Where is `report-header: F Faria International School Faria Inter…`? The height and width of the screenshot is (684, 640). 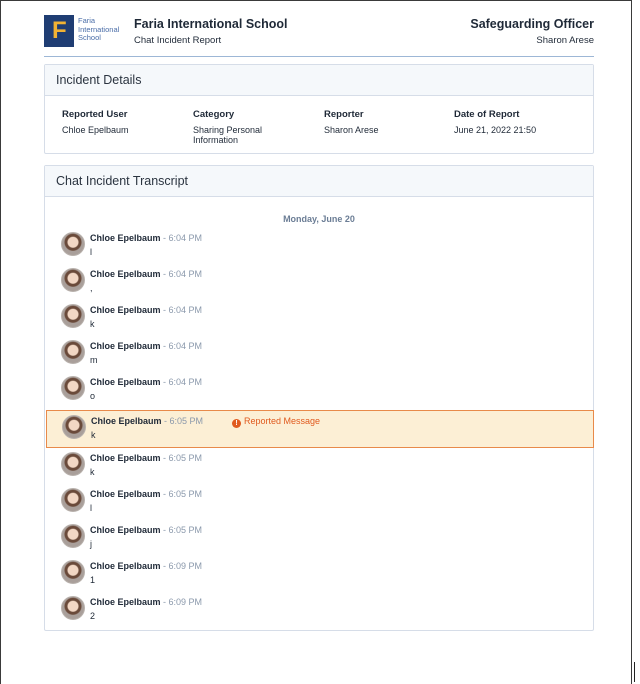
report-header: F Faria International School Faria Inter… is located at coordinates (319, 35).